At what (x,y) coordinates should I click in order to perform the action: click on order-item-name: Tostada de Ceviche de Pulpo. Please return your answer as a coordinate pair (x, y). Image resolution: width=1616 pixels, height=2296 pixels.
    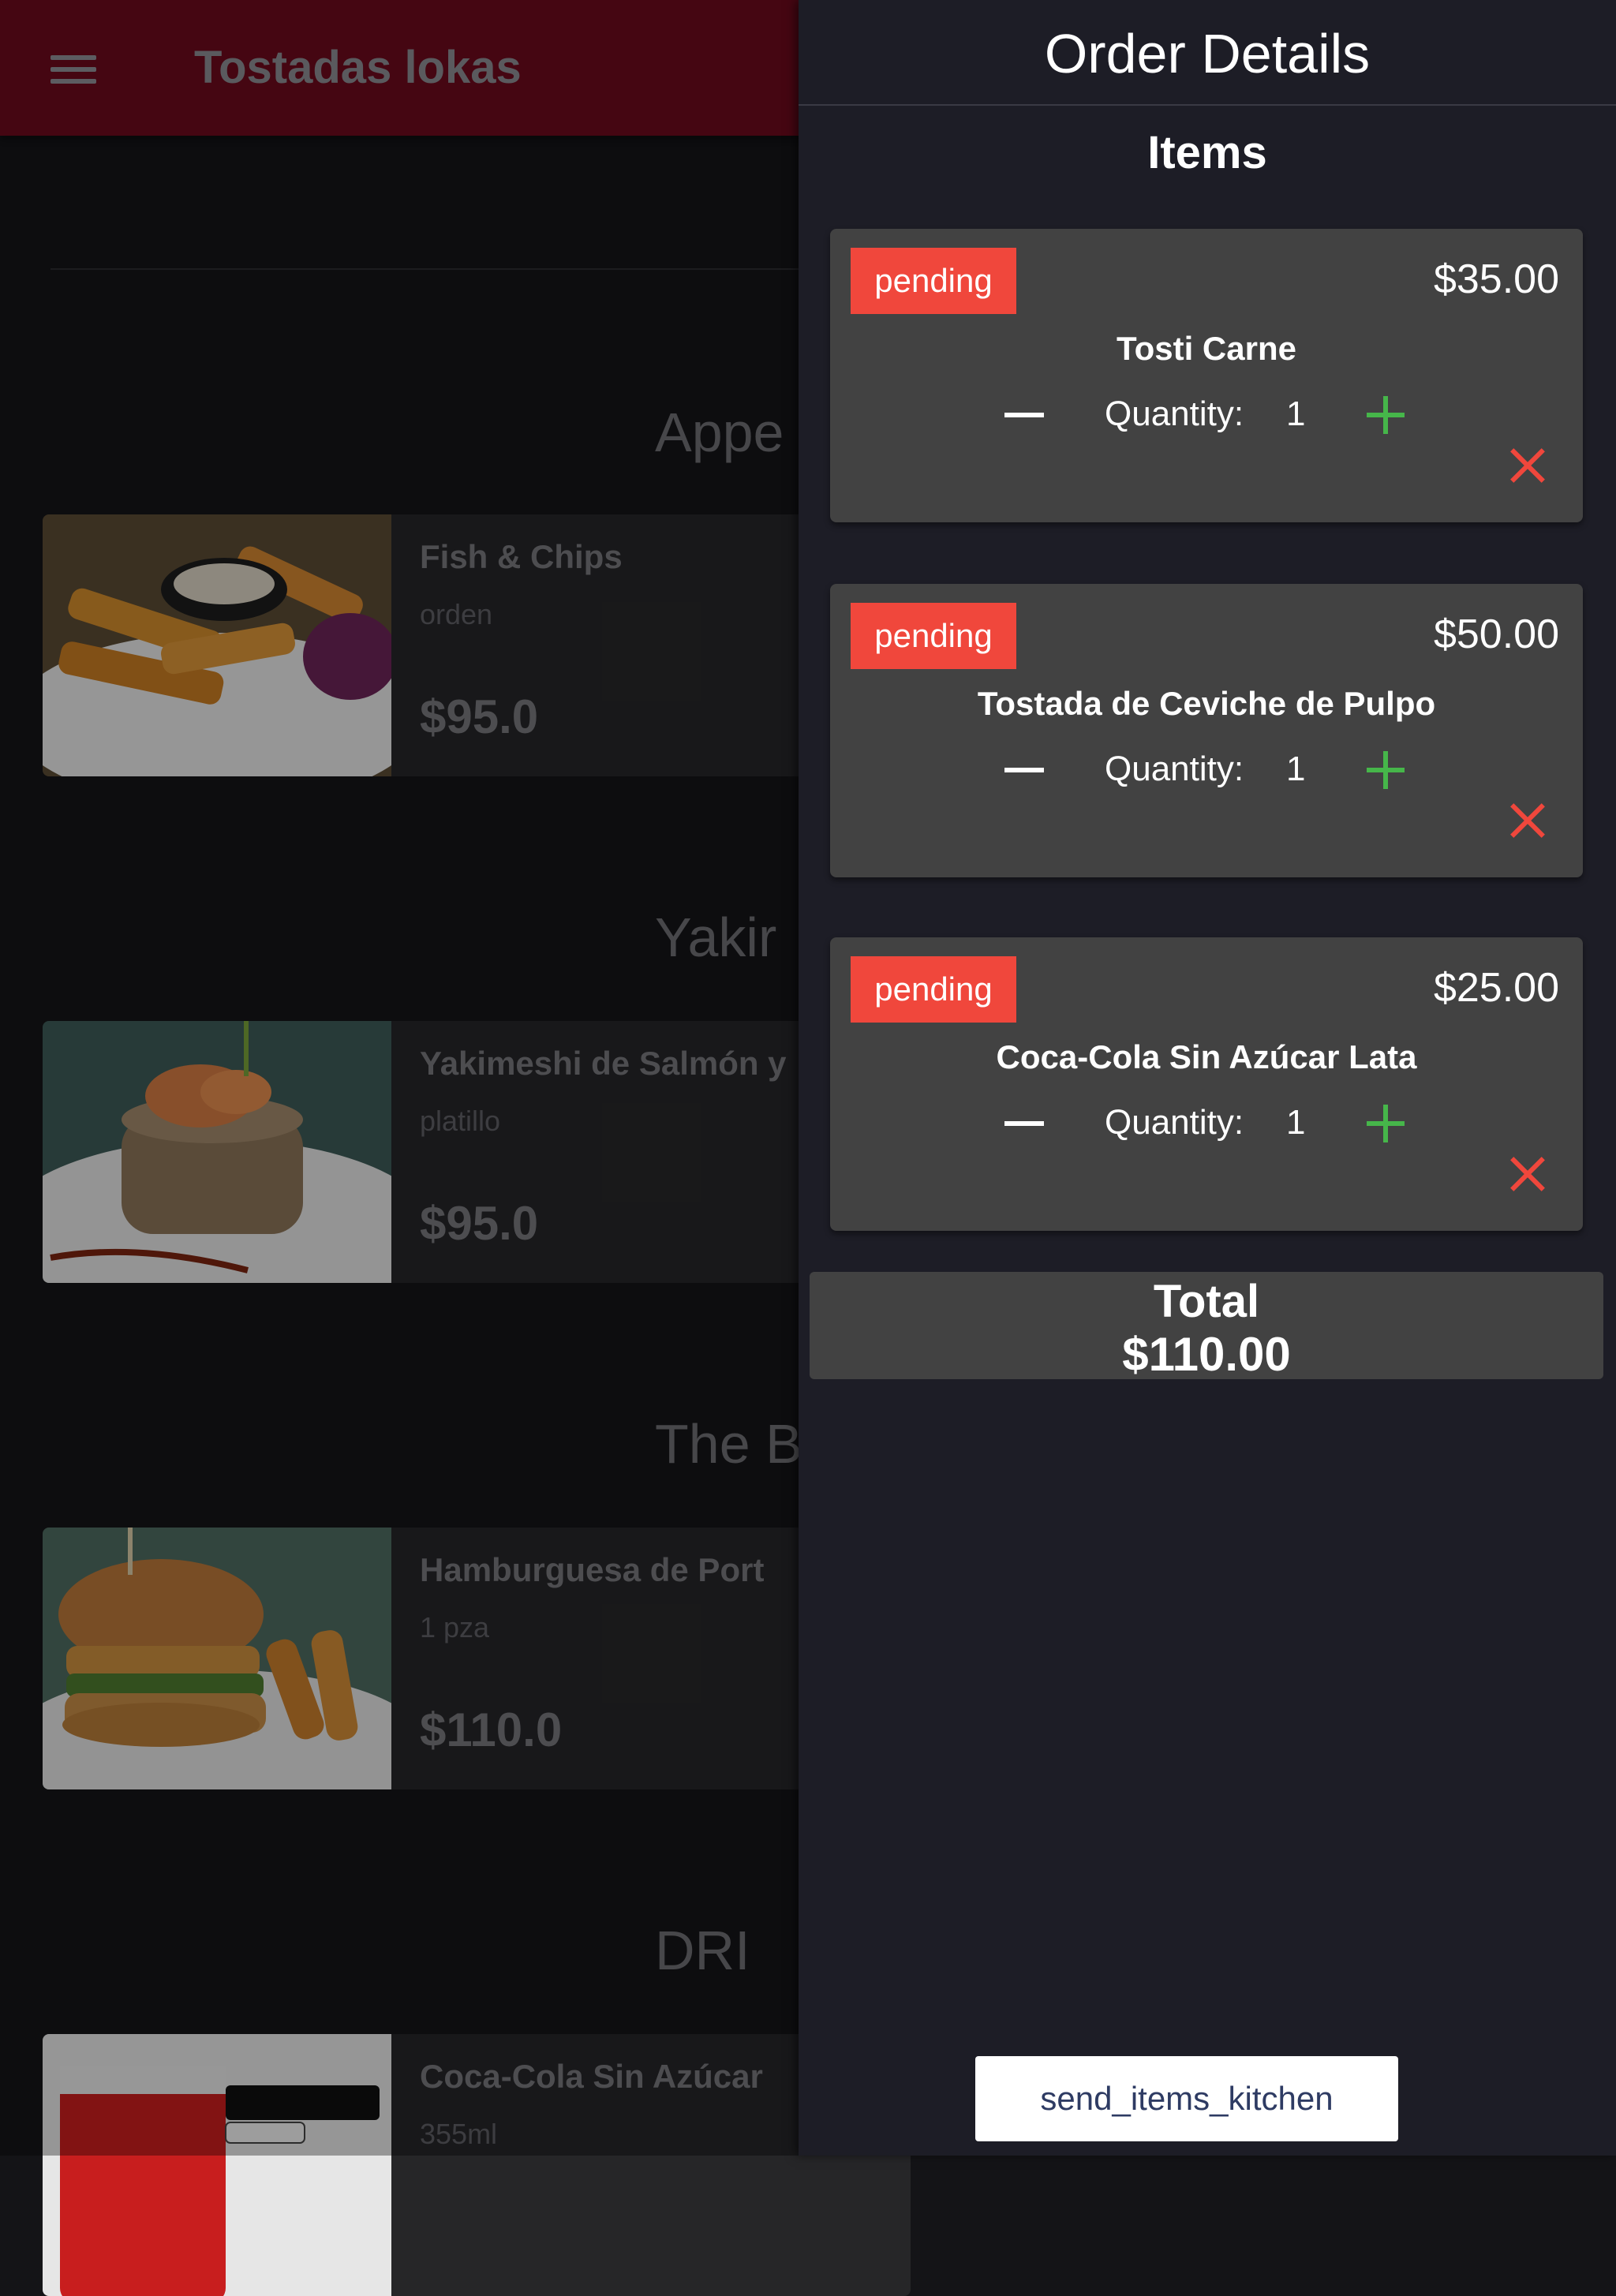
    Looking at the image, I should click on (1206, 704).